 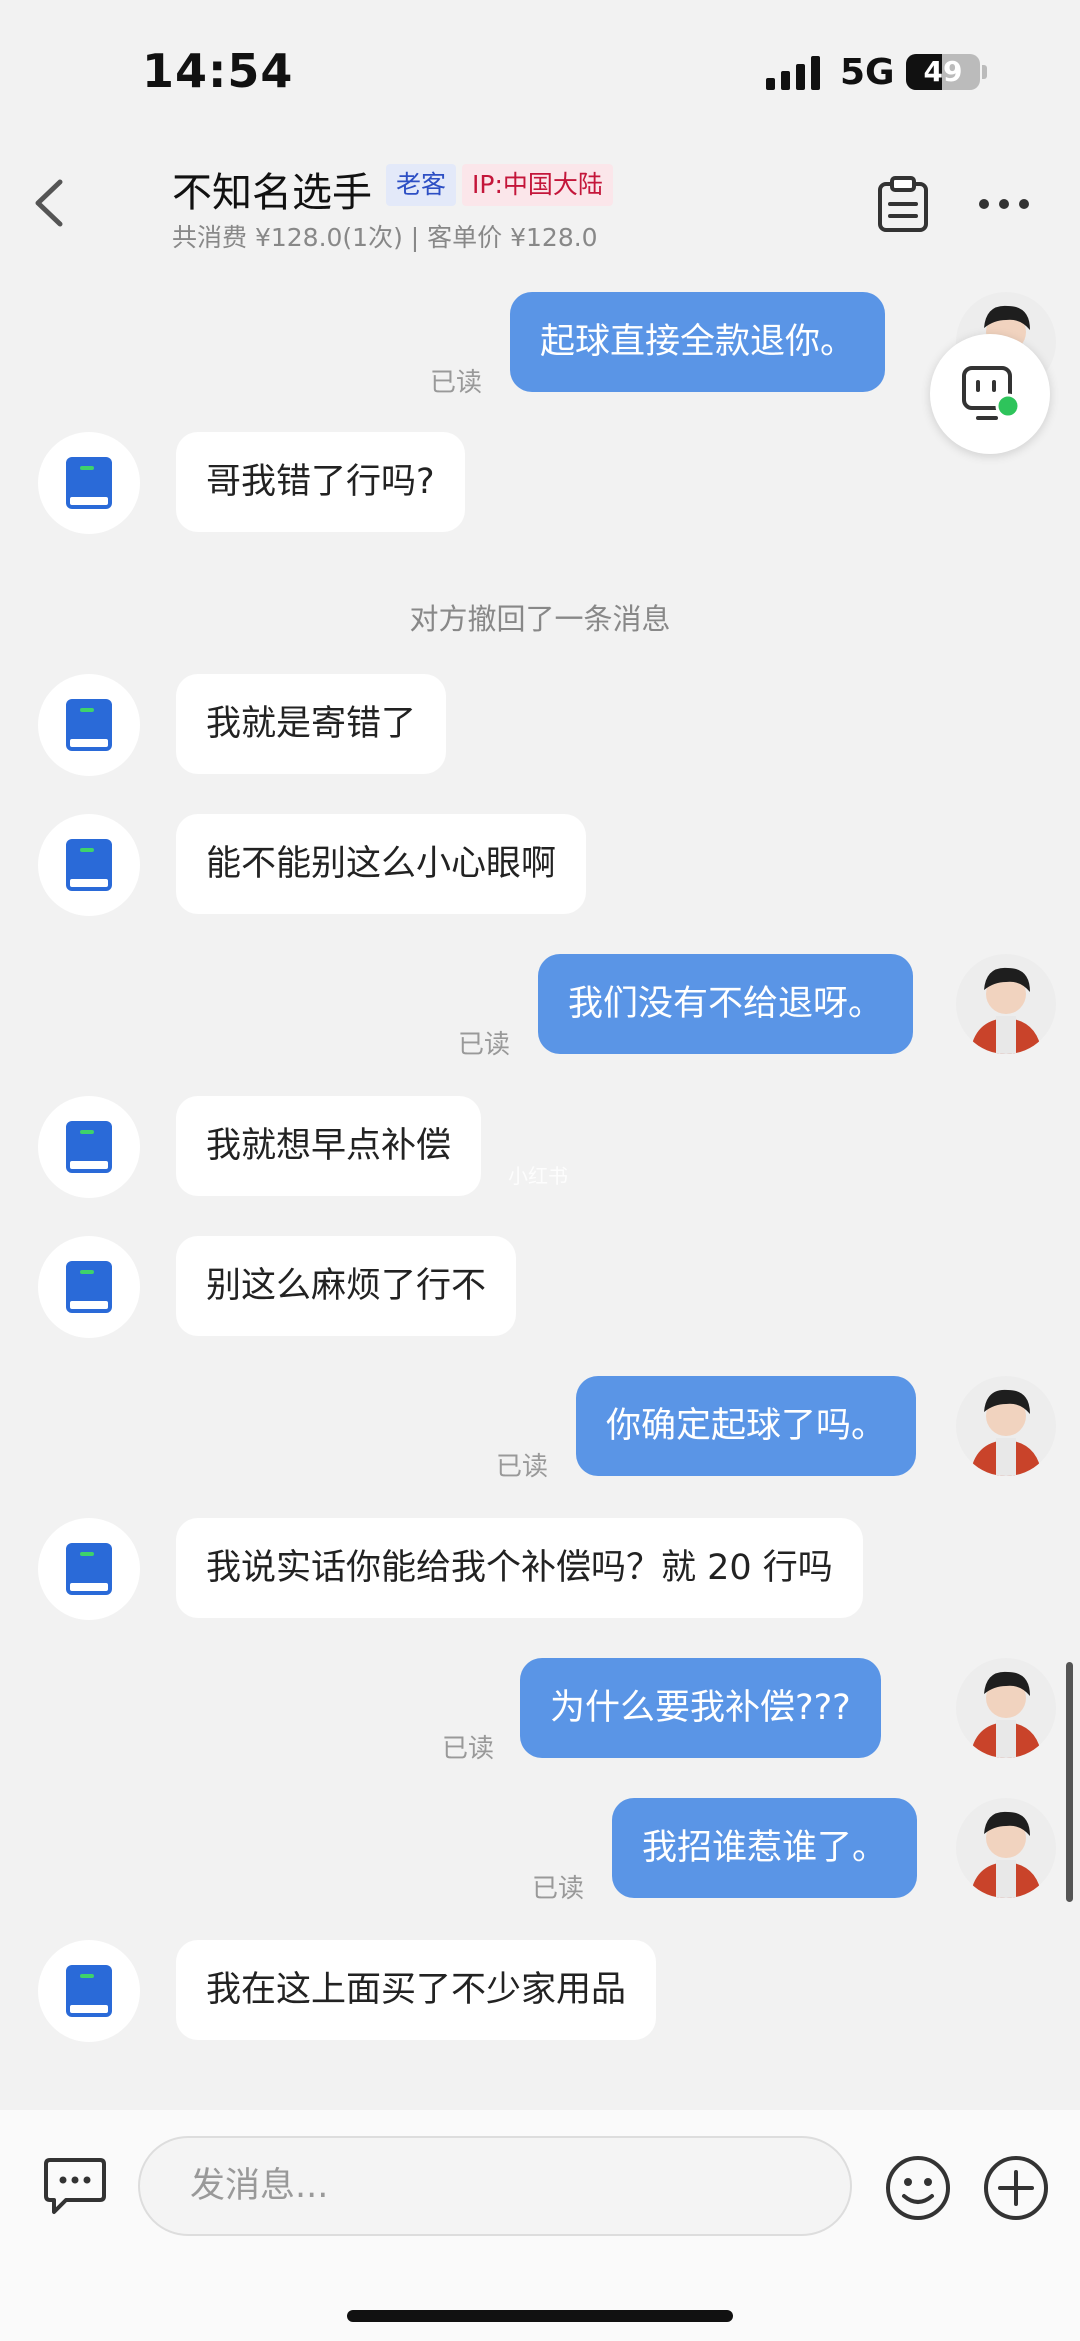 What do you see at coordinates (540, 2316) in the screenshot?
I see `home-indicator` at bounding box center [540, 2316].